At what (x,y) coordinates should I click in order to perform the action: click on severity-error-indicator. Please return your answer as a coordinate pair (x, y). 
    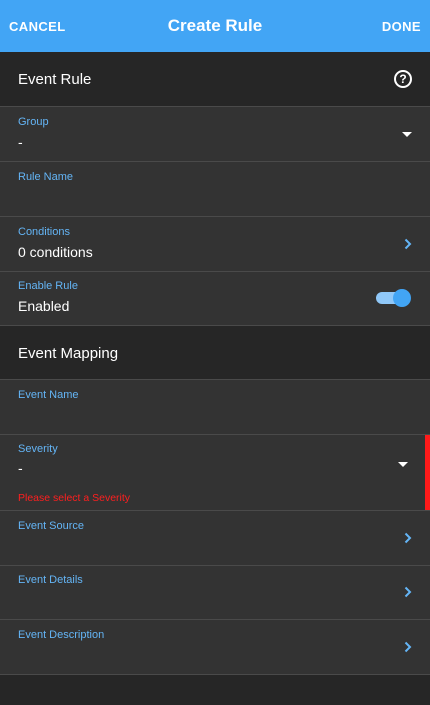
    Looking at the image, I should click on (427, 472).